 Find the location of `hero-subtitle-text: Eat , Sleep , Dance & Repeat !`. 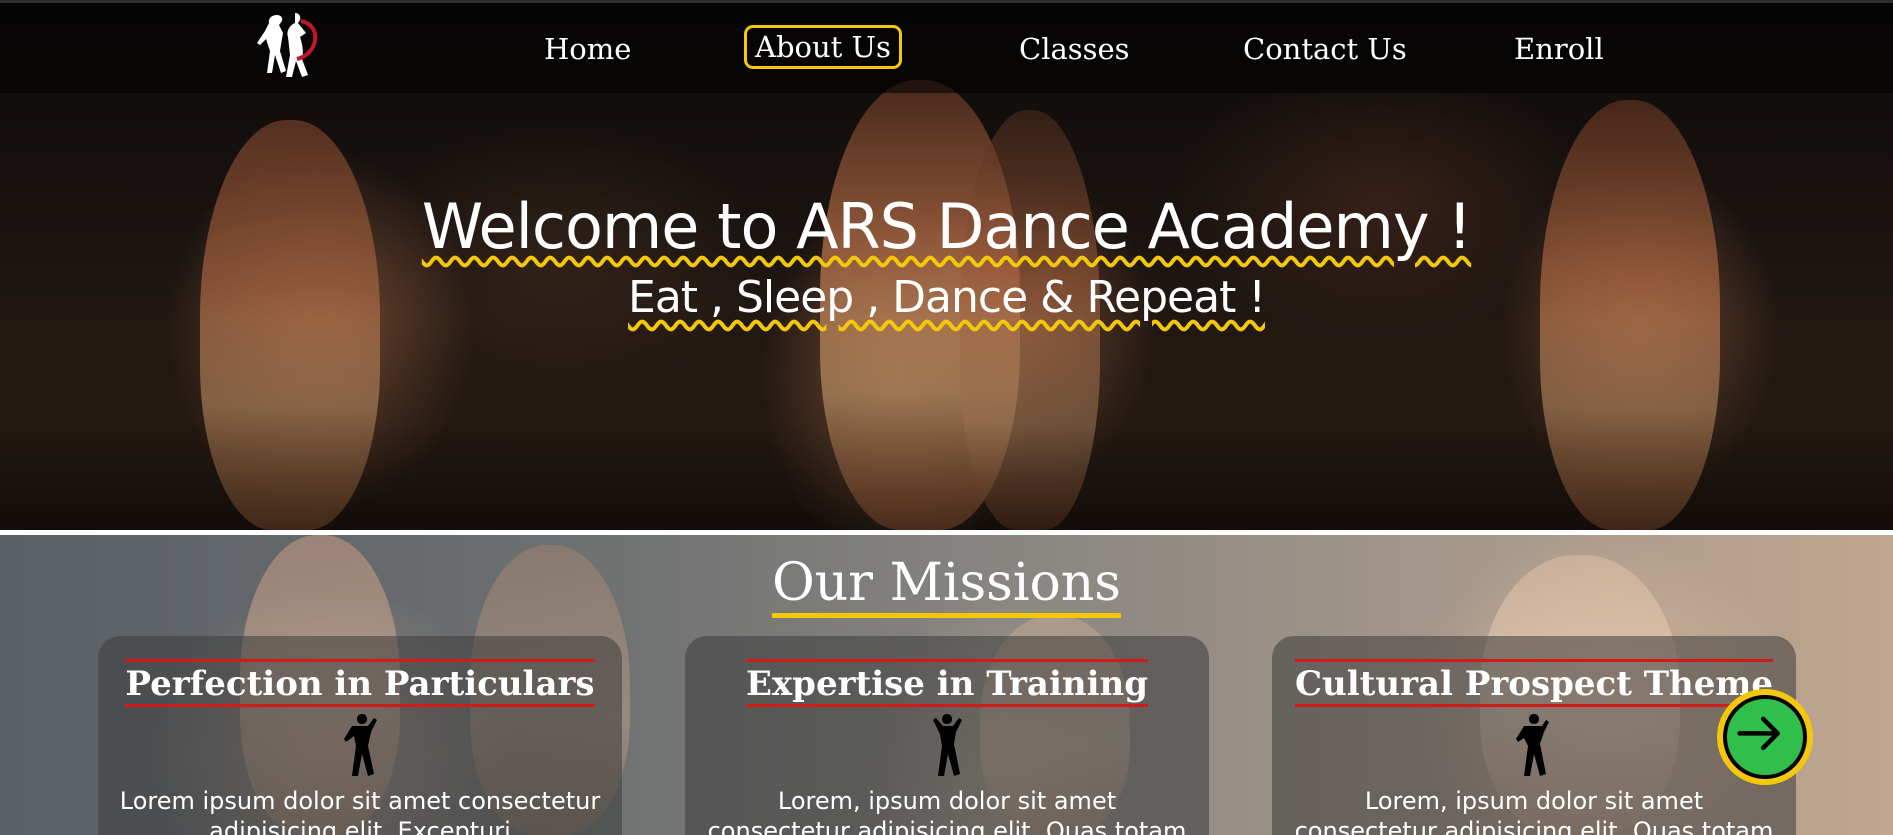

hero-subtitle-text: Eat , Sleep , Dance & Repeat ! is located at coordinates (947, 297).